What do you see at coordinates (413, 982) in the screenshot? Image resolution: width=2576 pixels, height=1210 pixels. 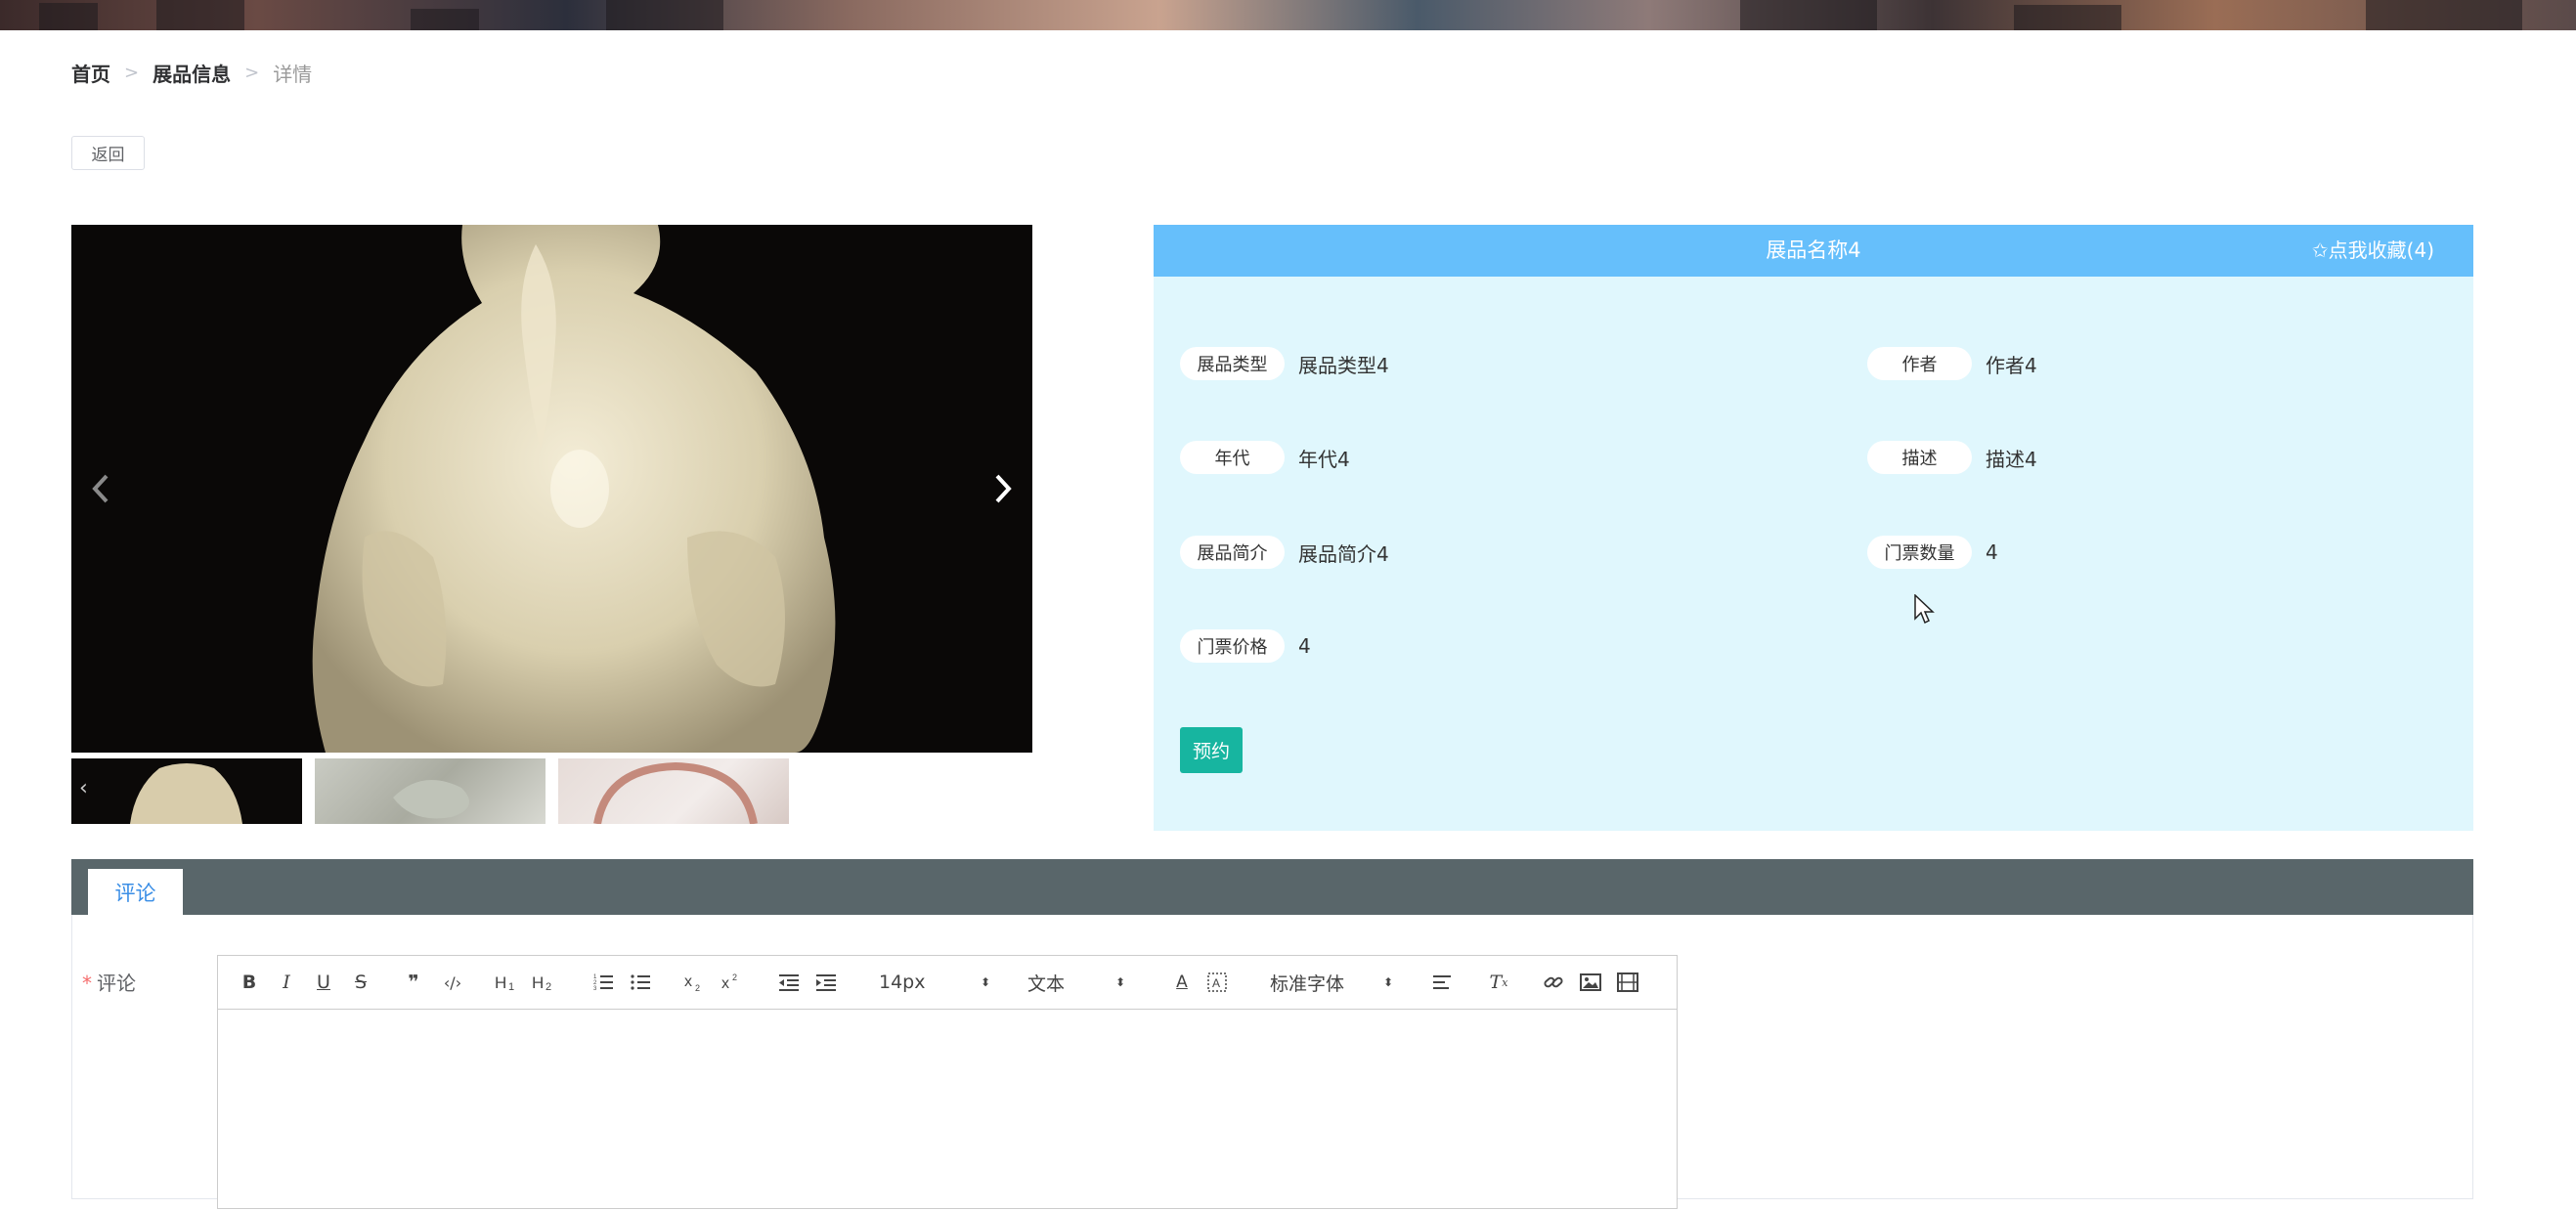 I see `quote-icon: ❞` at bounding box center [413, 982].